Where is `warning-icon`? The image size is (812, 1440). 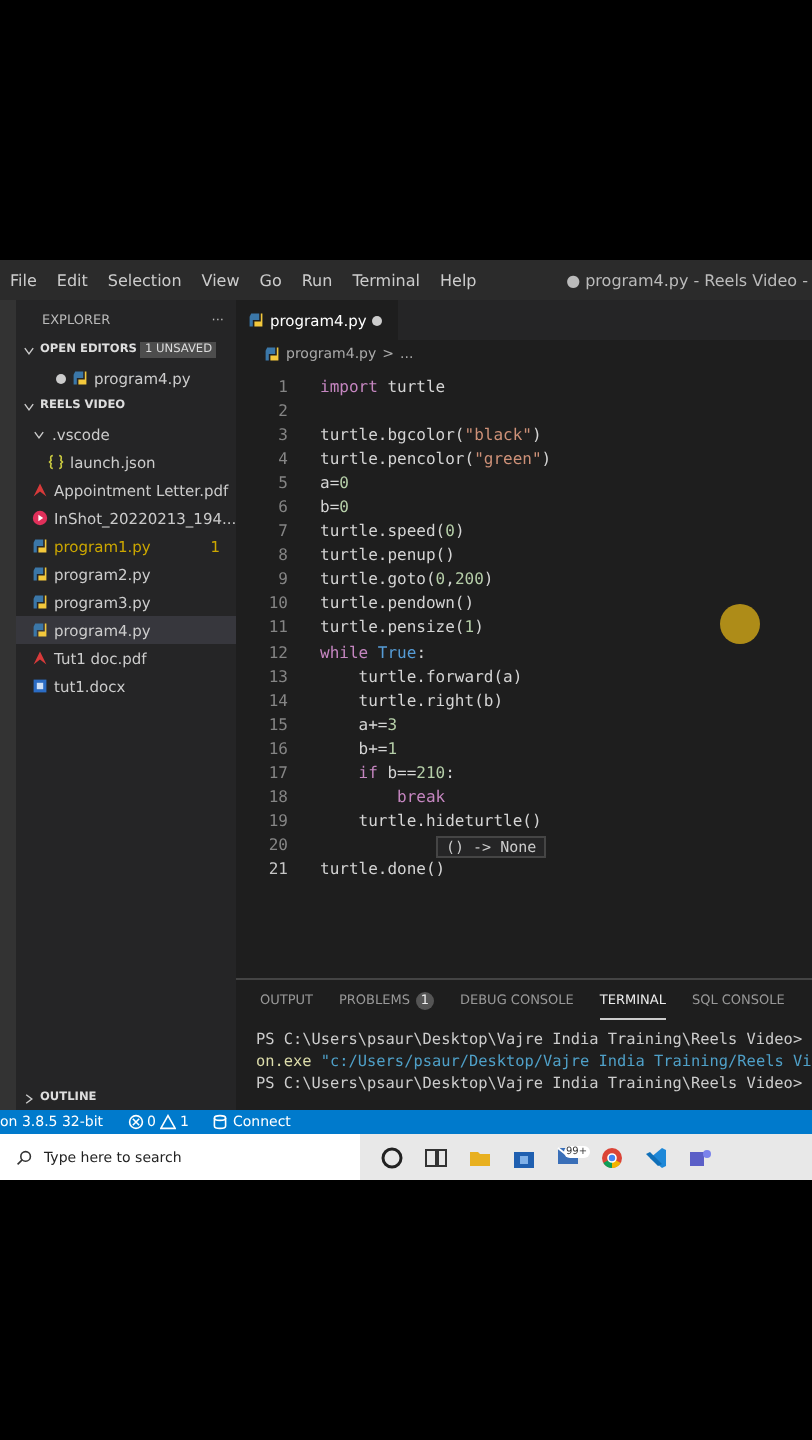 warning-icon is located at coordinates (168, 1122).